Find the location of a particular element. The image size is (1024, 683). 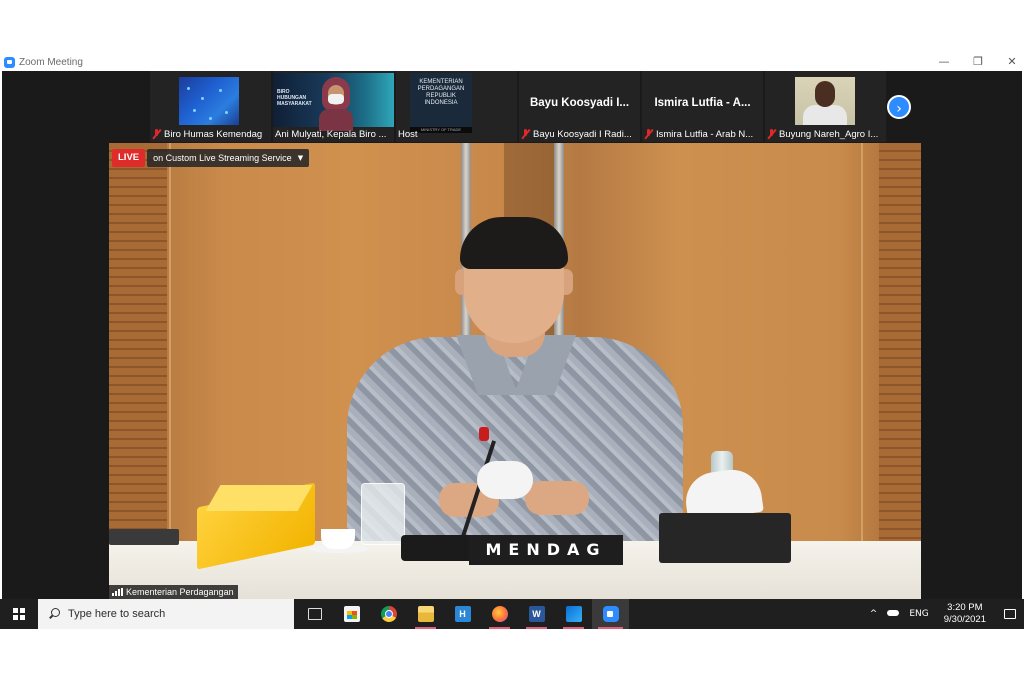

participant-tile: Biro Humas Kemendag is located at coordinates (210, 106).